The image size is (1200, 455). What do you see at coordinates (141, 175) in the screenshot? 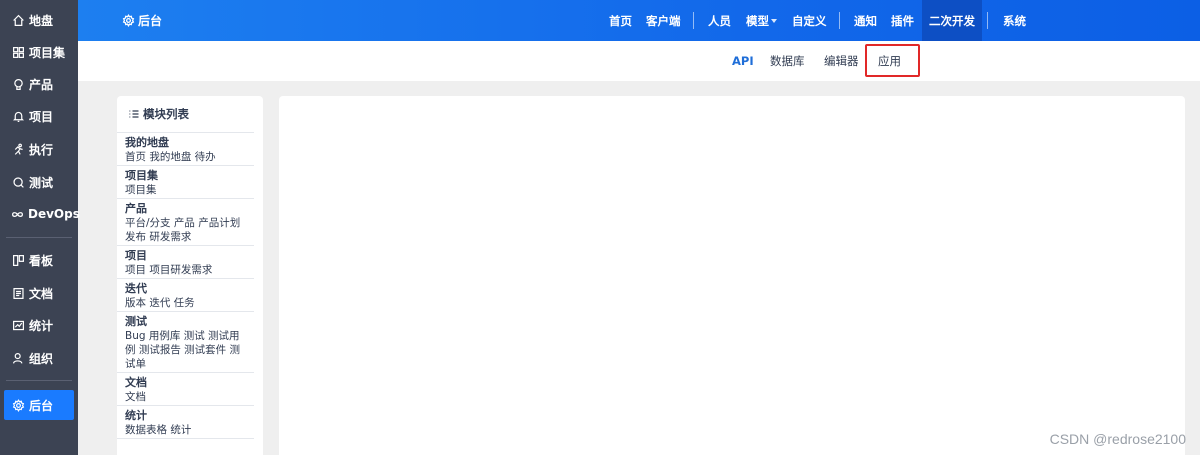
I see `module-group-title: 项目集` at bounding box center [141, 175].